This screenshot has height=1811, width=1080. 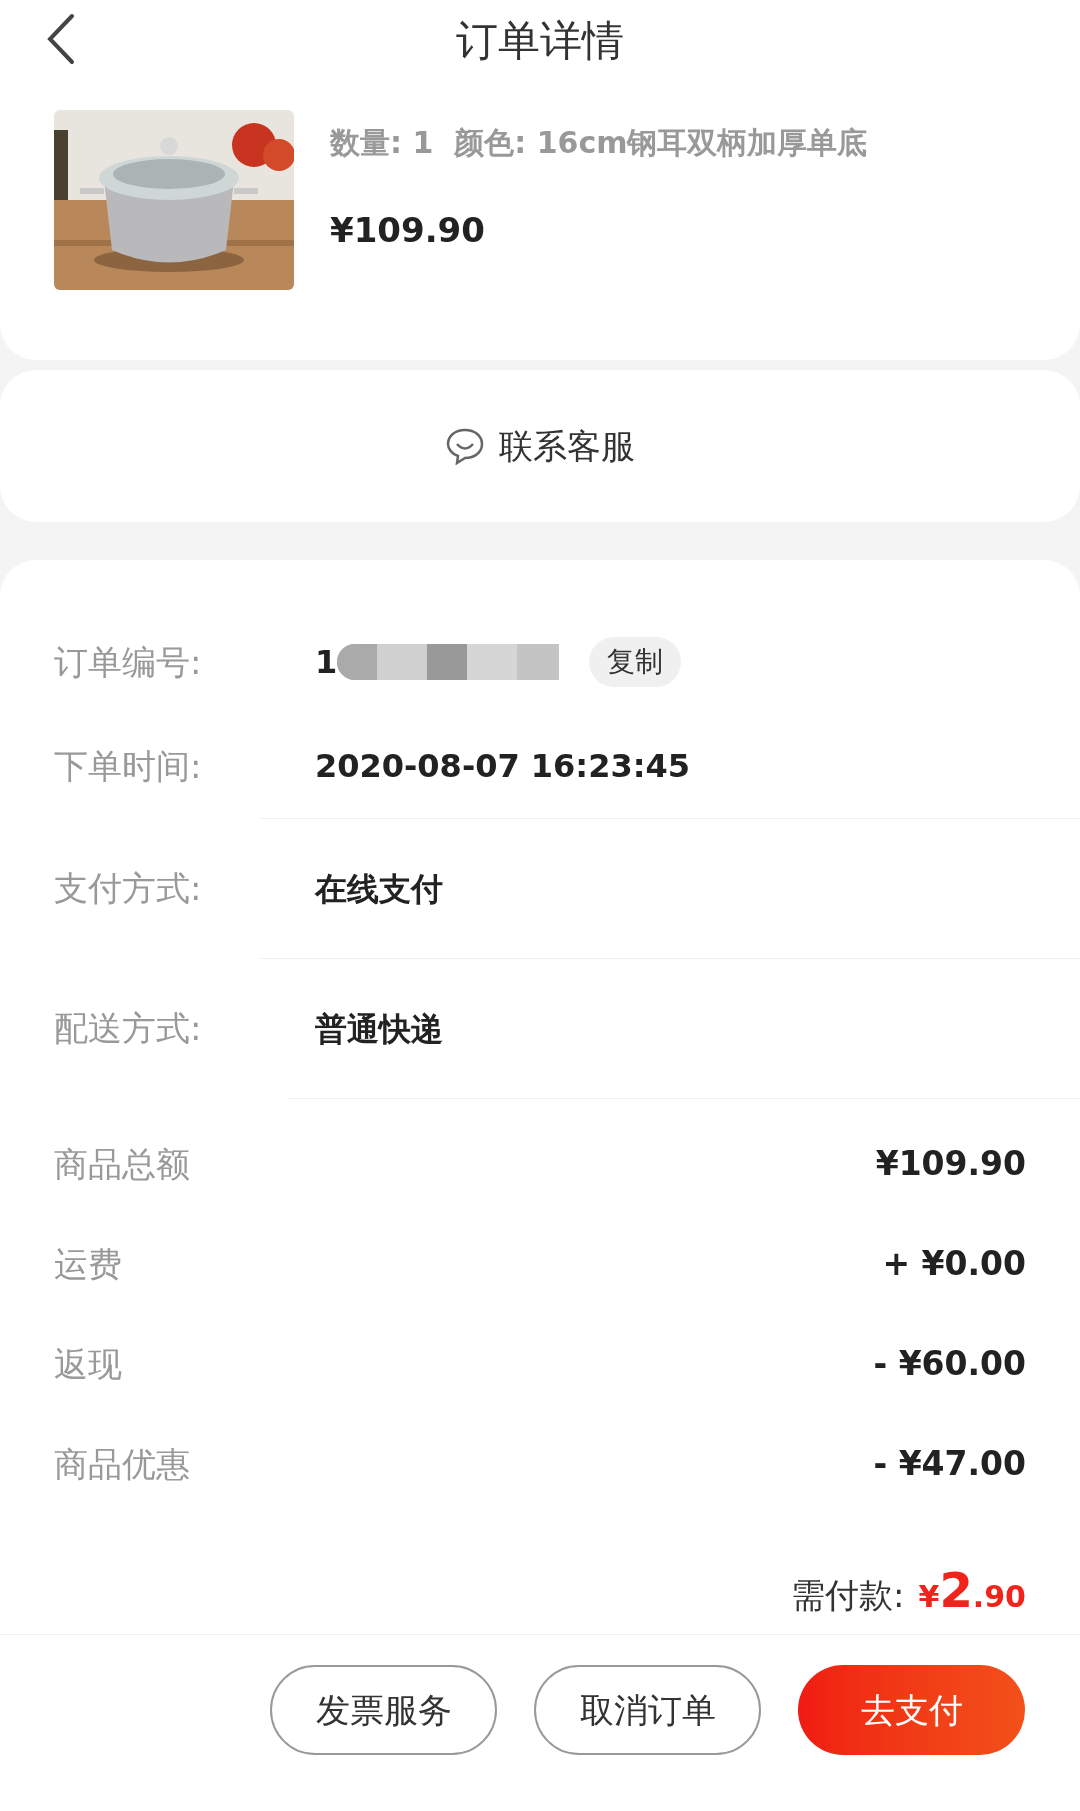 What do you see at coordinates (128, 662) in the screenshot?
I see `info-label: 订单编号:` at bounding box center [128, 662].